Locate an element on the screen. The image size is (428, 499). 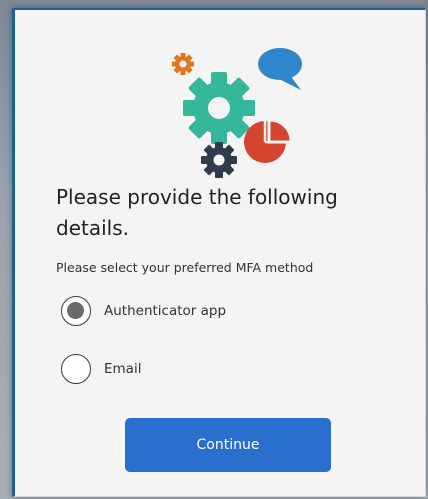
email-radio is located at coordinates (76, 369).